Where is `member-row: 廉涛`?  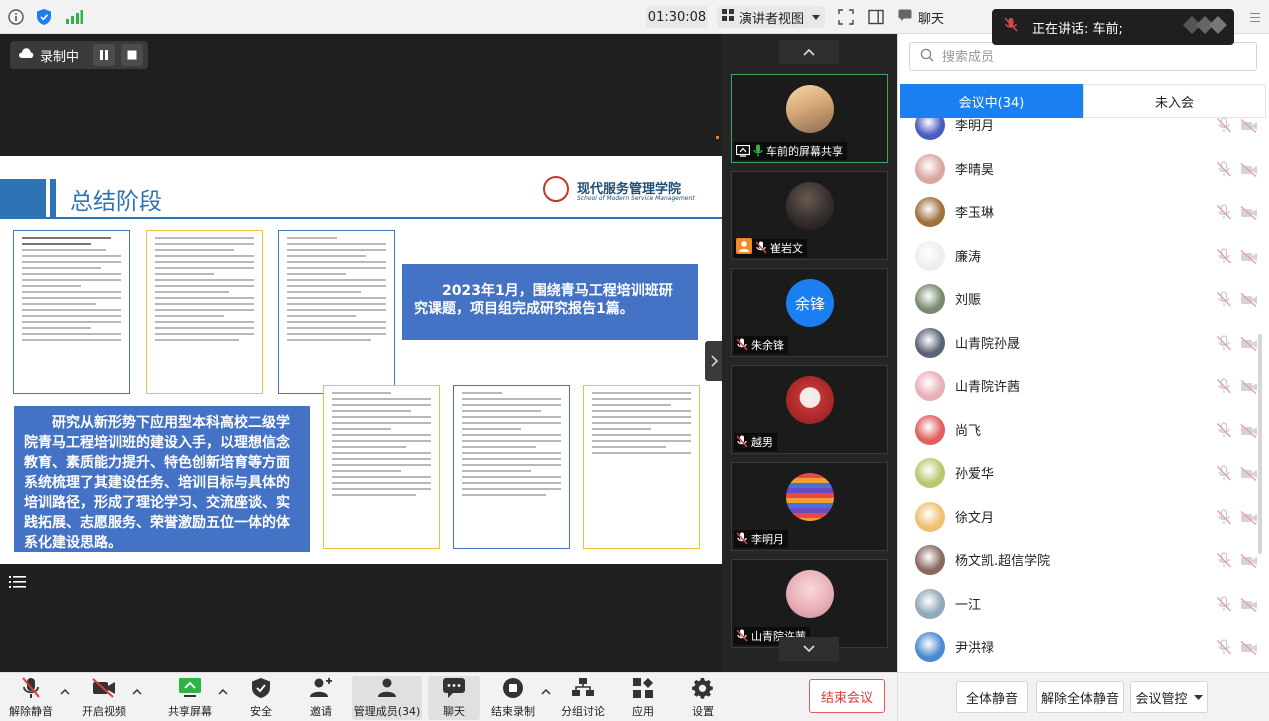 member-row: 廉涛 is located at coordinates (1083, 256).